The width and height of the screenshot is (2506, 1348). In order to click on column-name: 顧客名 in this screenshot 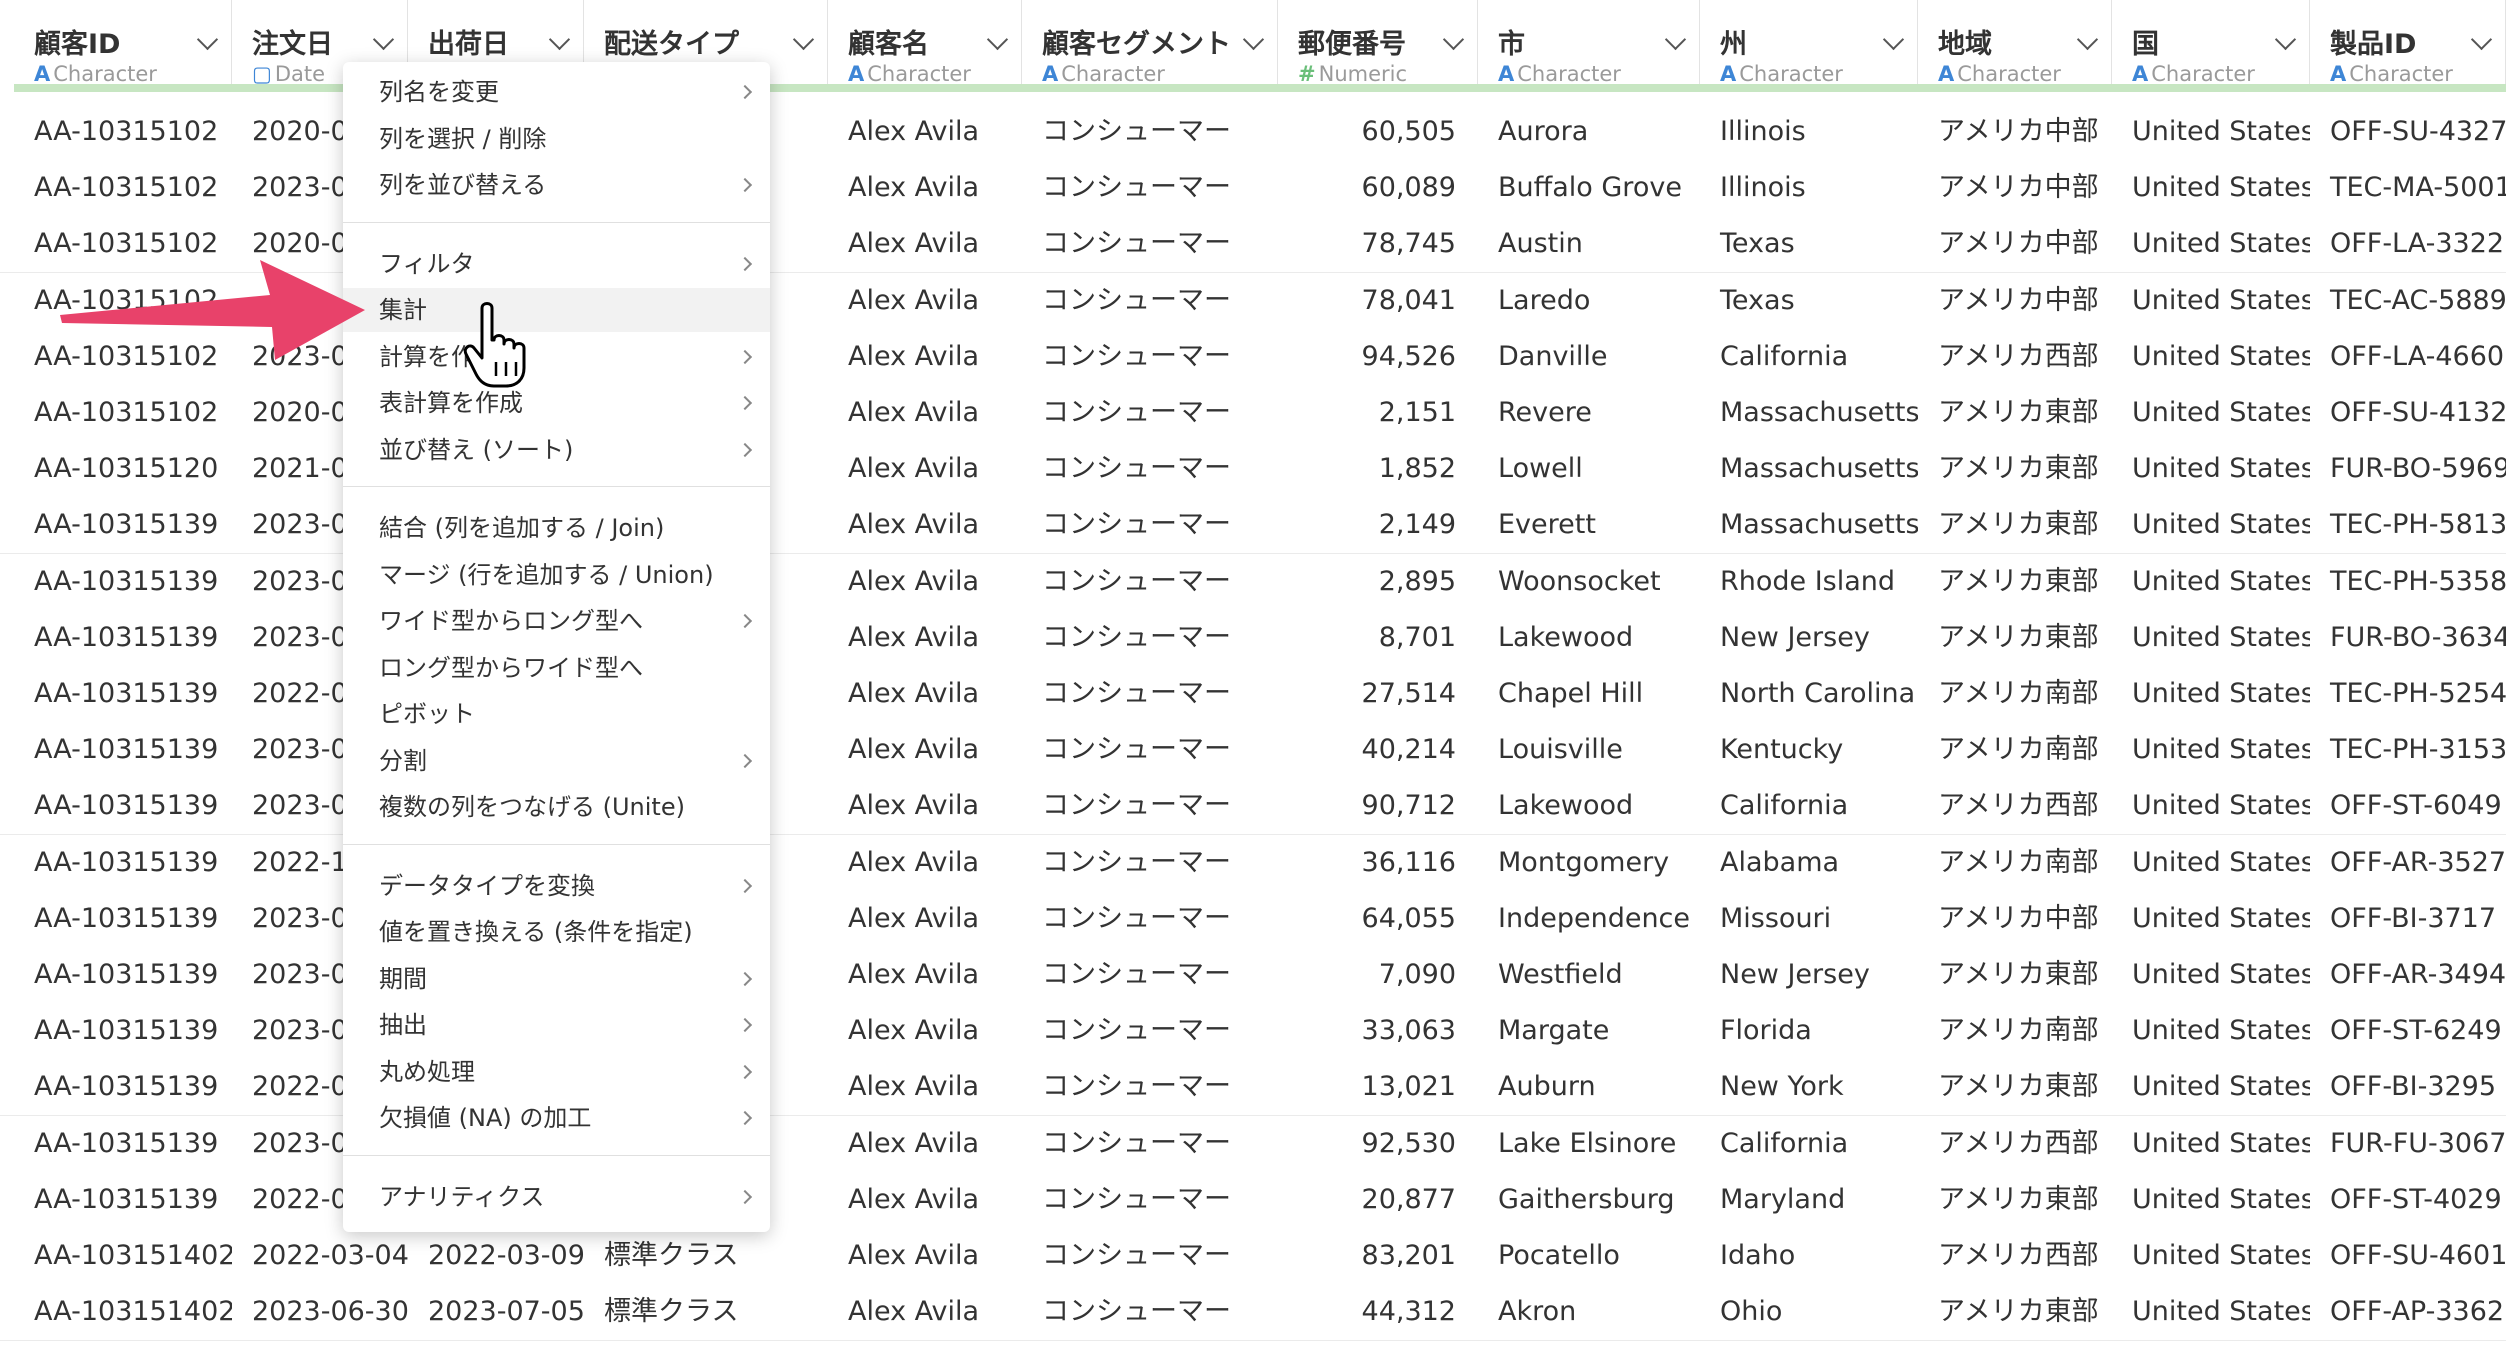, I will do `click(888, 44)`.